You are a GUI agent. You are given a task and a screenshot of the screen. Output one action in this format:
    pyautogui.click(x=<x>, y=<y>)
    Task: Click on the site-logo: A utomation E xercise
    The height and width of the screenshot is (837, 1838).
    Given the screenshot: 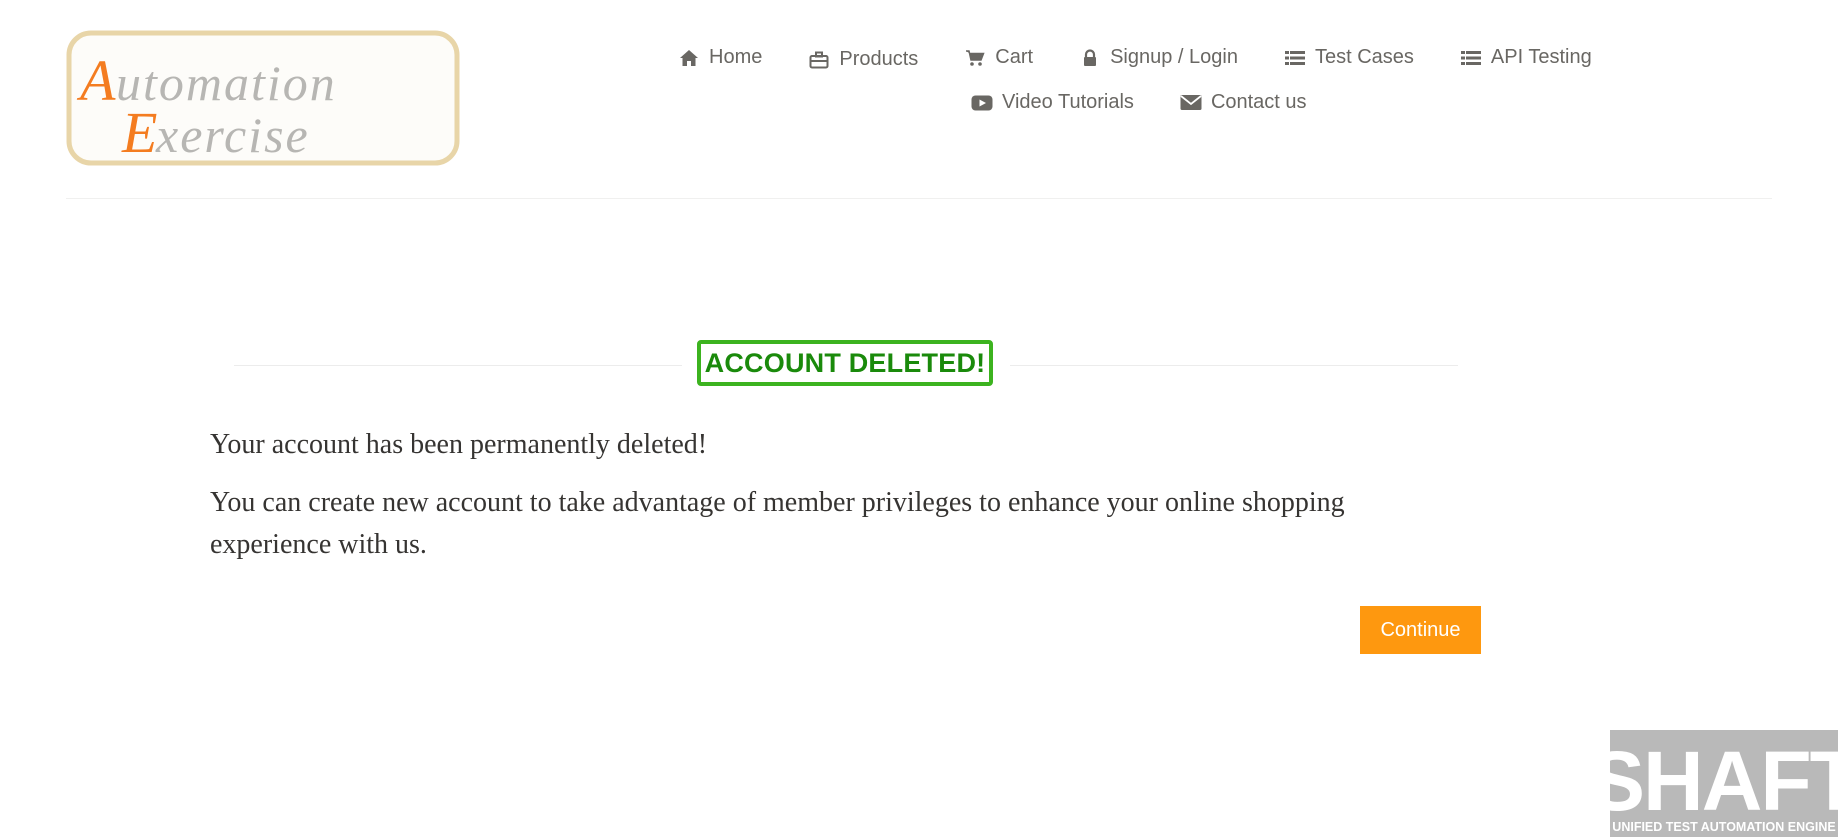 What is the action you would take?
    pyautogui.click(x=263, y=98)
    